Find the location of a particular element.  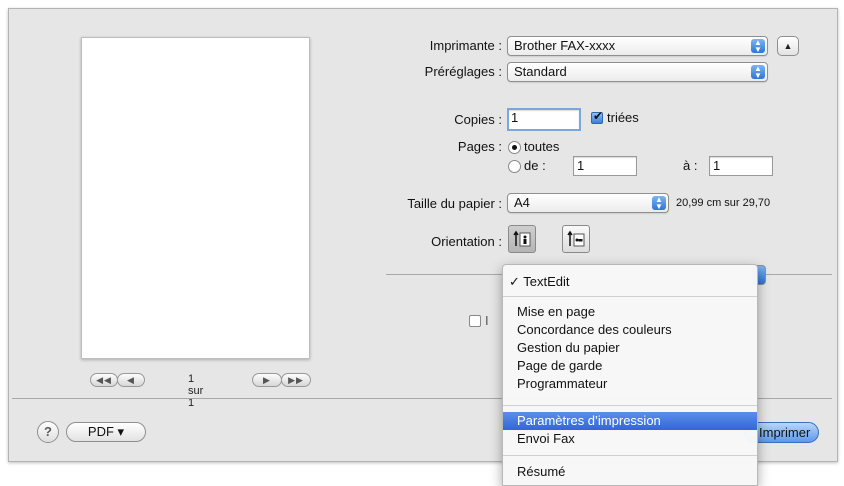

menu-item-color-matching: Concordance des couleurs is located at coordinates (630, 330).